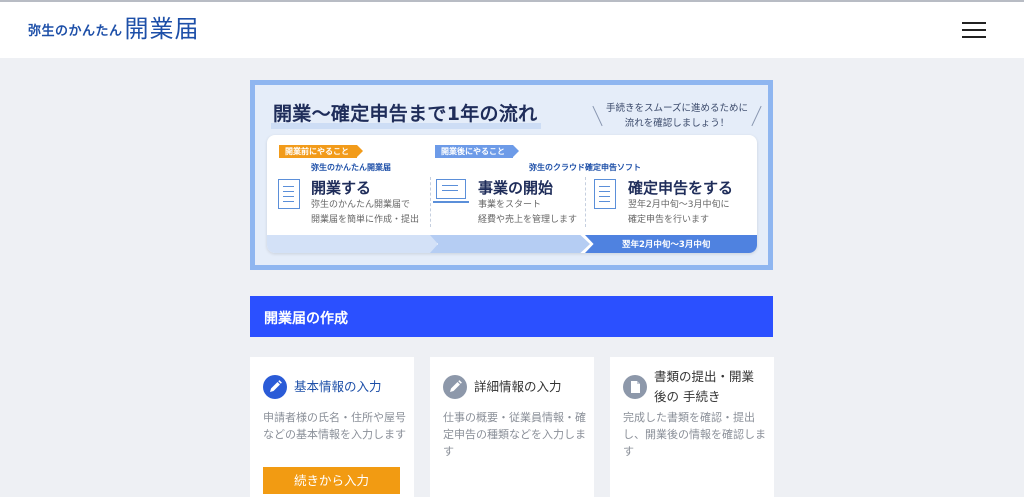 Image resolution: width=1024 pixels, height=497 pixels. What do you see at coordinates (518, 386) in the screenshot?
I see `card-detail-info-title: 詳細情報の入力` at bounding box center [518, 386].